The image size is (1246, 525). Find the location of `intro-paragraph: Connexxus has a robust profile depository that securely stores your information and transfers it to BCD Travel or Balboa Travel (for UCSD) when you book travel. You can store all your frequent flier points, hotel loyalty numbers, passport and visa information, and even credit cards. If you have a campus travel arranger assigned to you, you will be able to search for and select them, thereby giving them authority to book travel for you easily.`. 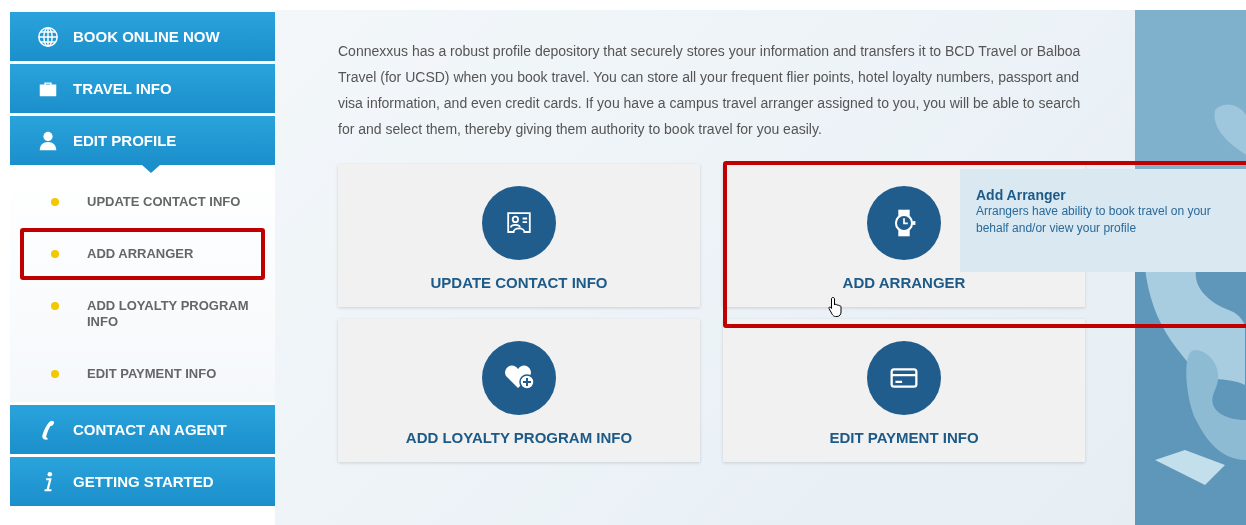

intro-paragraph: Connexxus has a robust profile depository that securely stores your information and transfers it to BCD Travel or Balboa Travel (for UCSD) when you book travel. You can store all your frequent flier points, hotel loyalty numbers, passport and visa information, and even credit cards. If you have a campus travel arranger assigned to you, you will be able to search for and select them, thereby giving them authority to book travel for you easily. is located at coordinates (710, 90).